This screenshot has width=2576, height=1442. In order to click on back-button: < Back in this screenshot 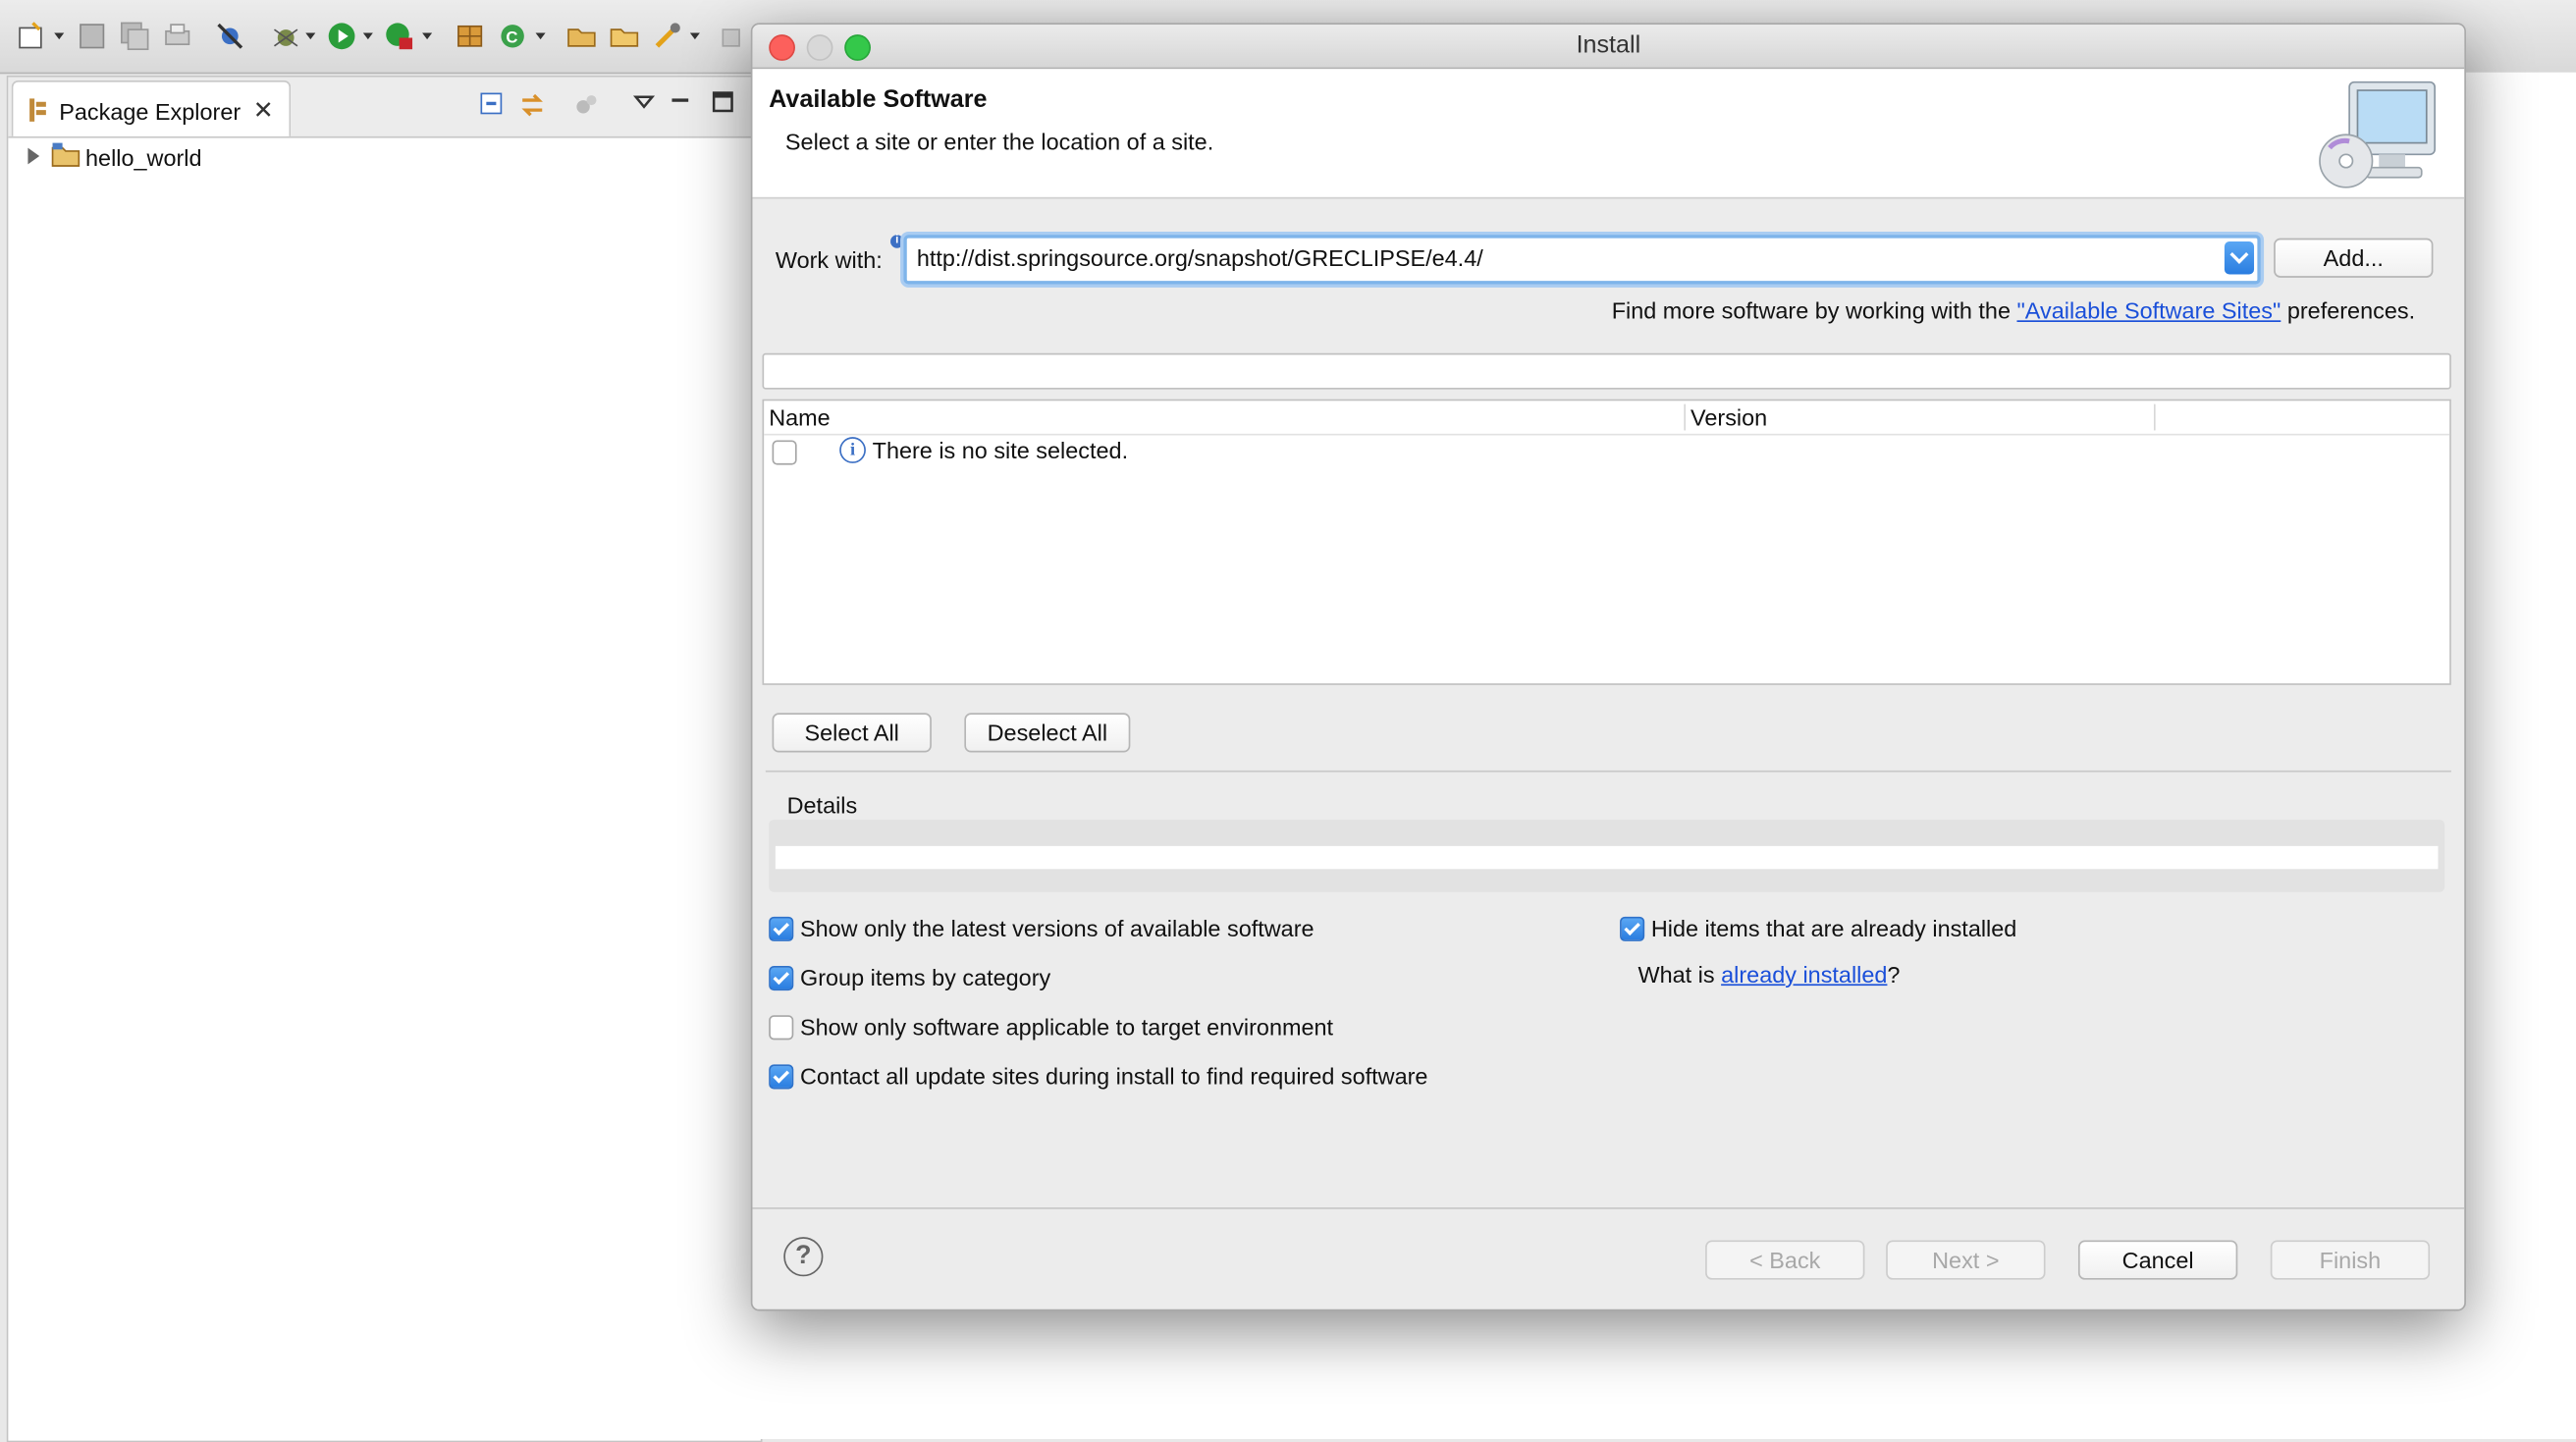, I will do `click(1785, 1260)`.